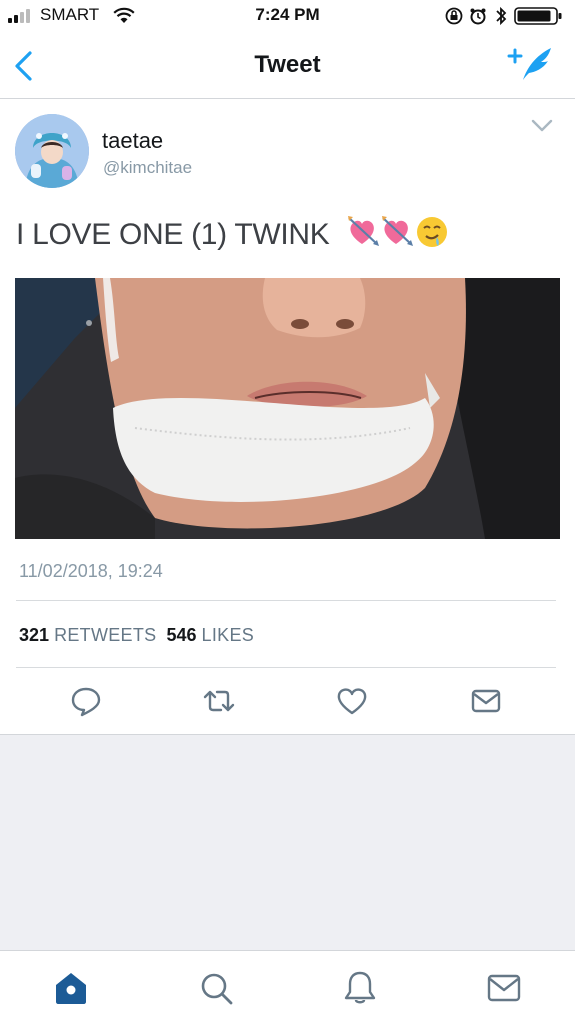 The image size is (575, 1025). Describe the element at coordinates (352, 701) in the screenshot. I see `like-icon` at that location.